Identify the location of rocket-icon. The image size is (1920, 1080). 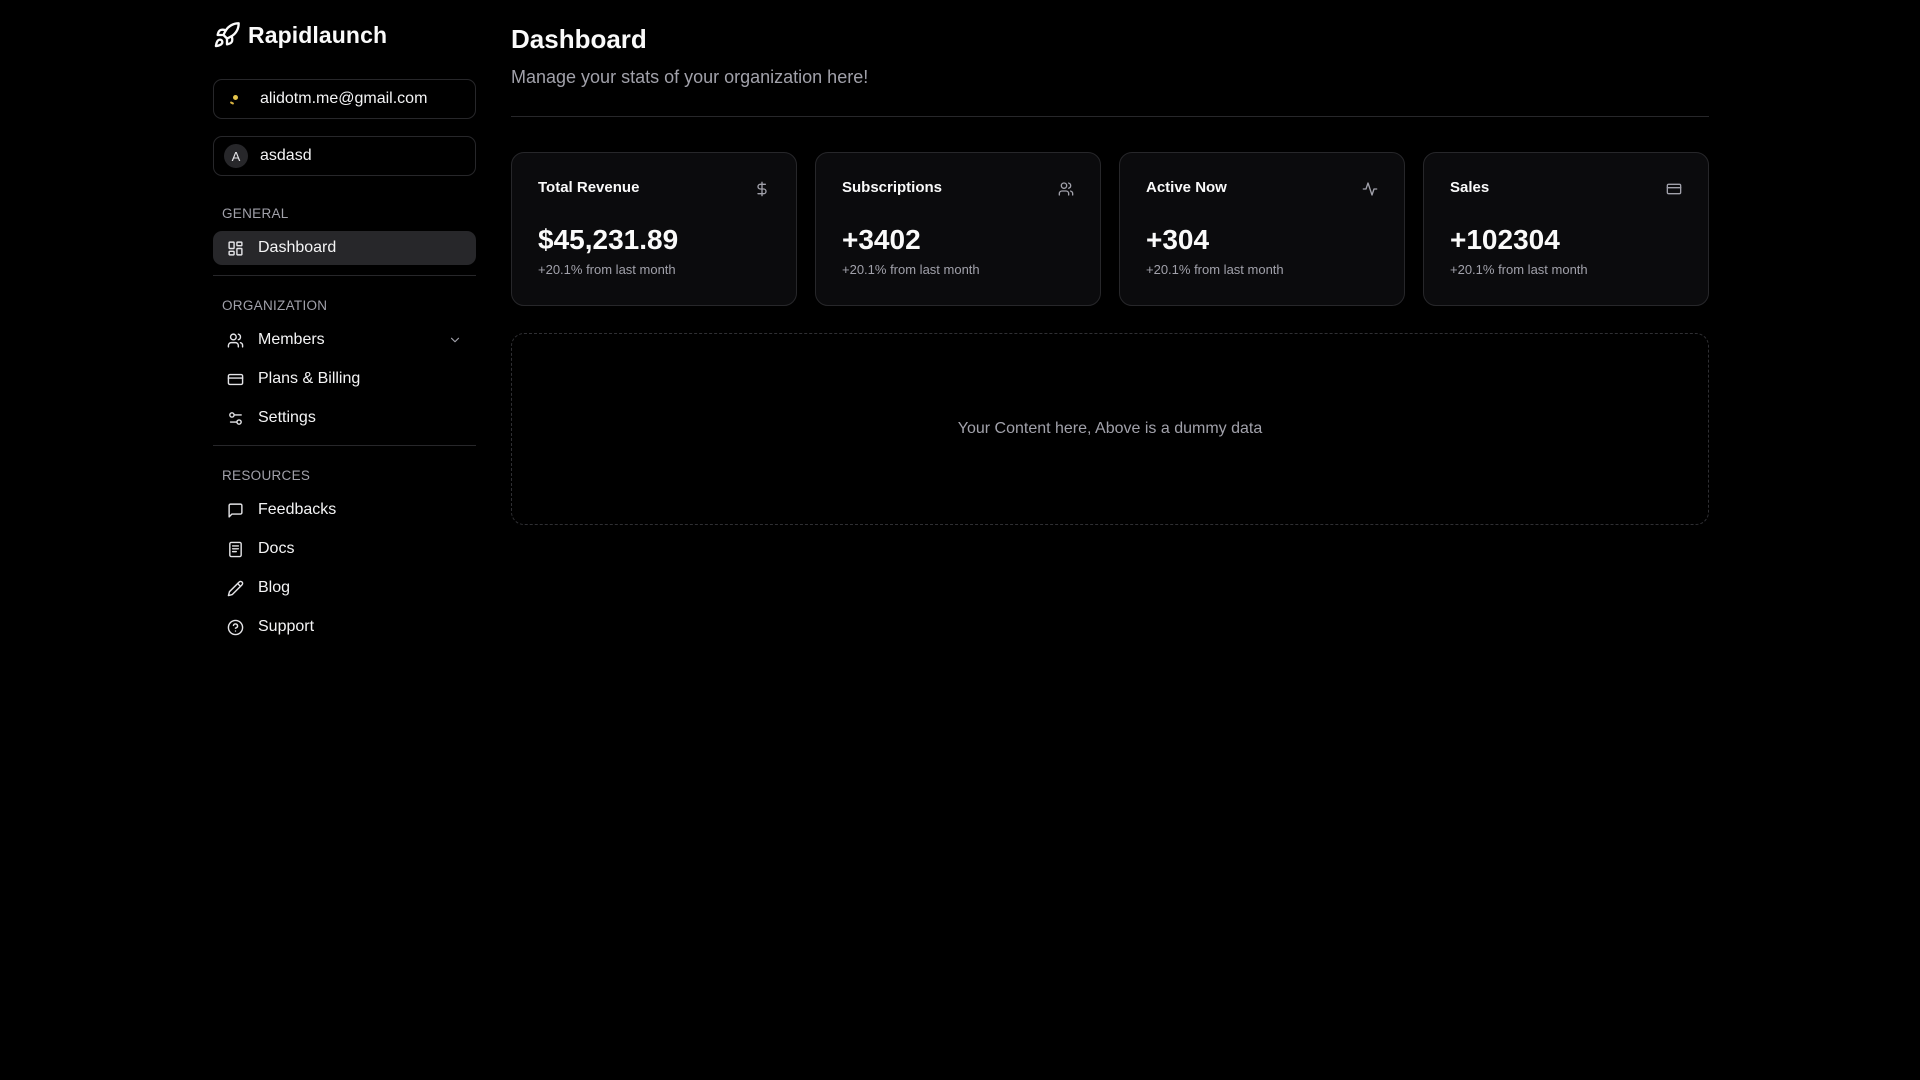
(227, 35).